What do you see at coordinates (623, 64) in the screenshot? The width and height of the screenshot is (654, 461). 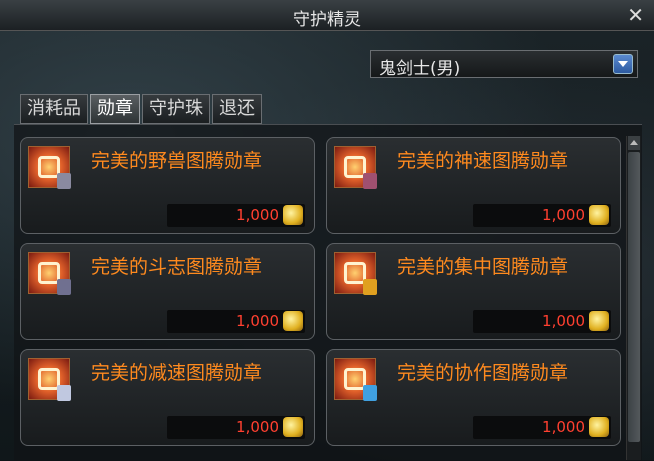 I see `chevron-down-icon` at bounding box center [623, 64].